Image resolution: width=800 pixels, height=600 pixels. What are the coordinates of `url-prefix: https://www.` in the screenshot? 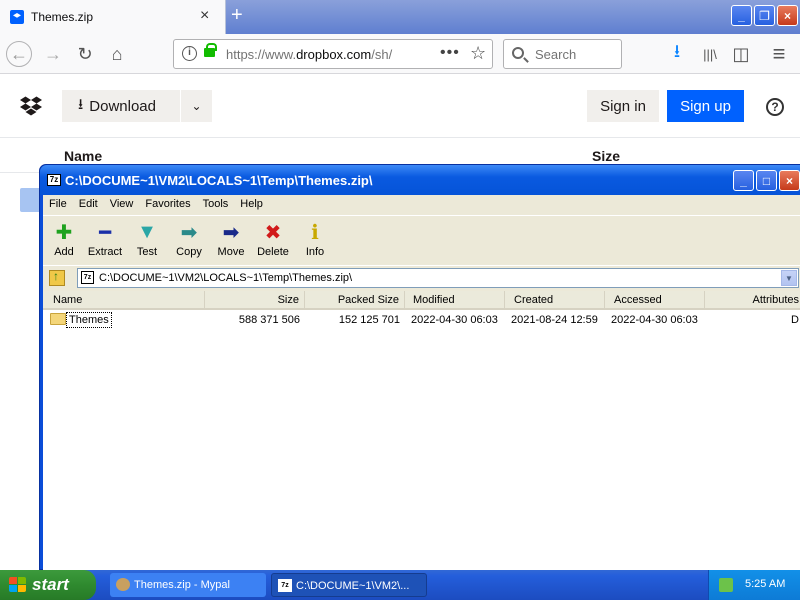 It's located at (261, 54).